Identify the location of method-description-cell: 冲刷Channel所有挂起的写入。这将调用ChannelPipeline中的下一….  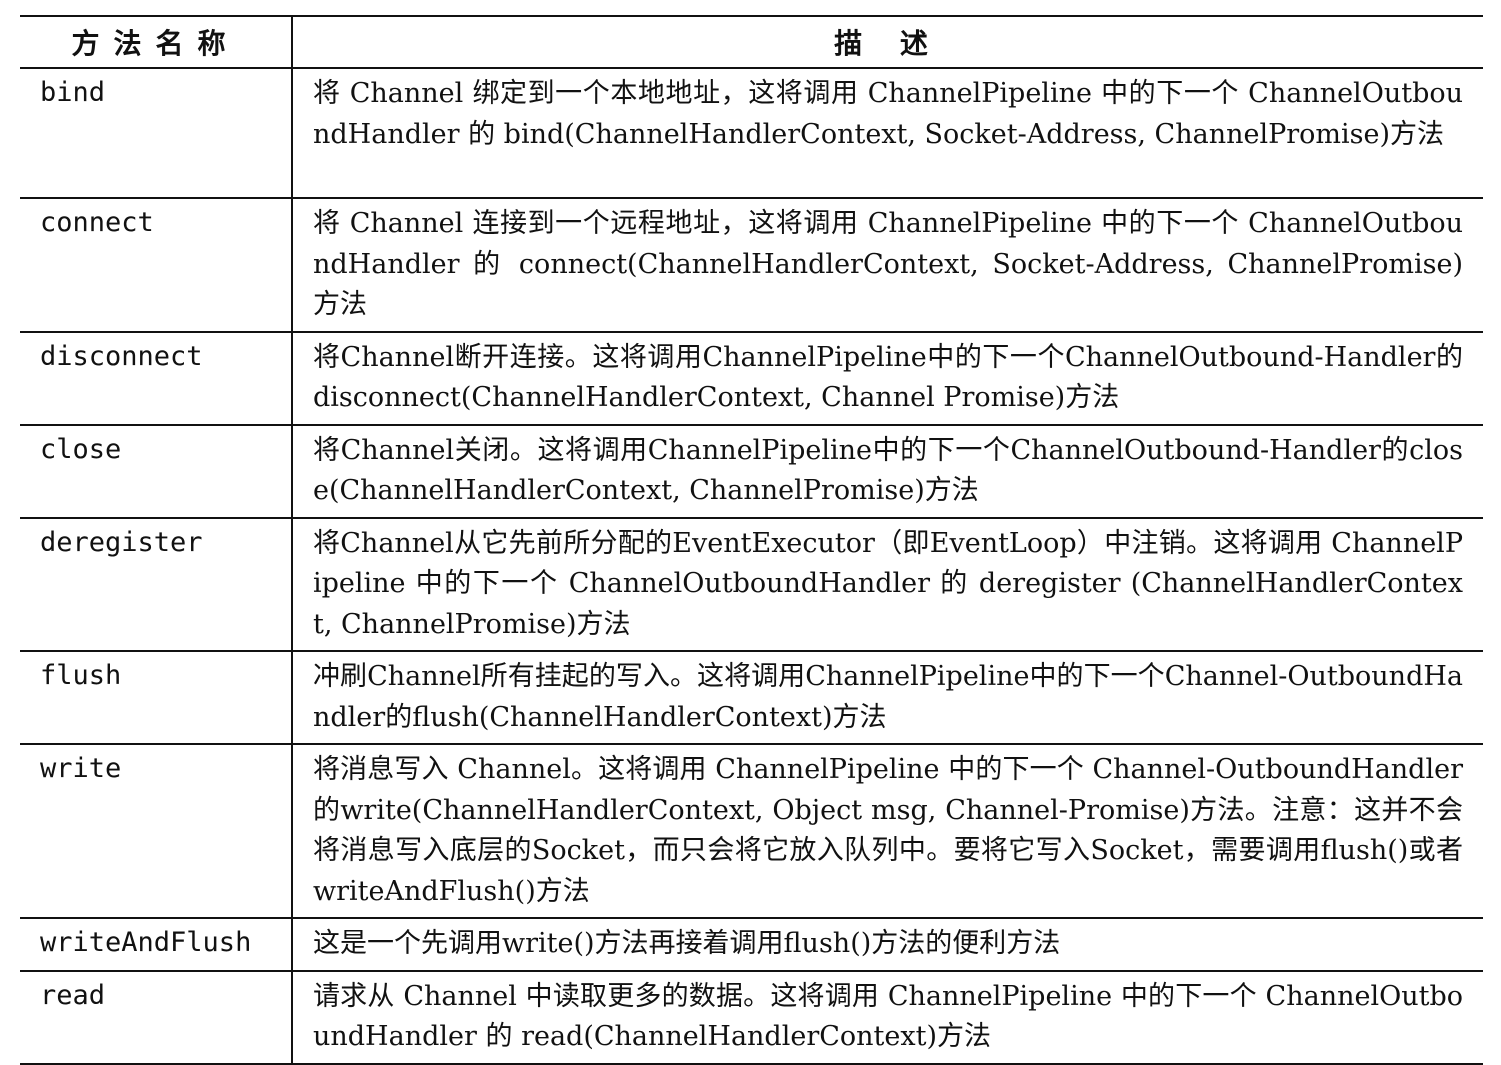
(887, 698).